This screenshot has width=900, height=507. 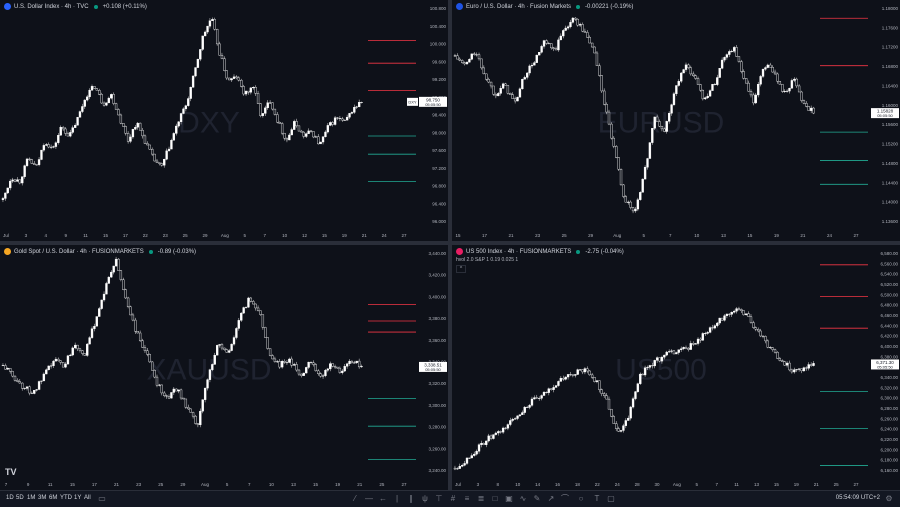 I want to click on time-tick-label: 23, so click(x=139, y=484).